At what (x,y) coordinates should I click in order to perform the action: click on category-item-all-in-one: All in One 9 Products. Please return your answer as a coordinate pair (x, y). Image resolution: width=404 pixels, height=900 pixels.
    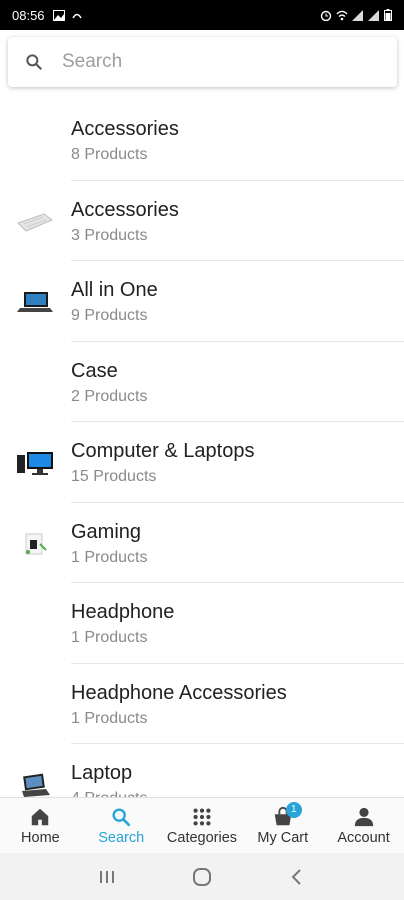
    Looking at the image, I should click on (202, 301).